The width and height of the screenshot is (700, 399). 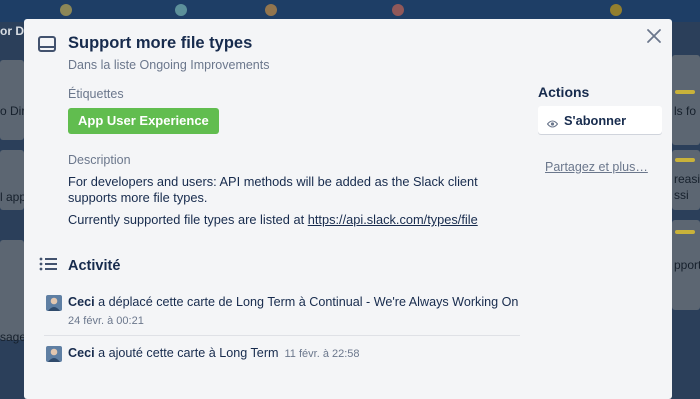 I want to click on subscribe-button: S'abonner, so click(x=600, y=120).